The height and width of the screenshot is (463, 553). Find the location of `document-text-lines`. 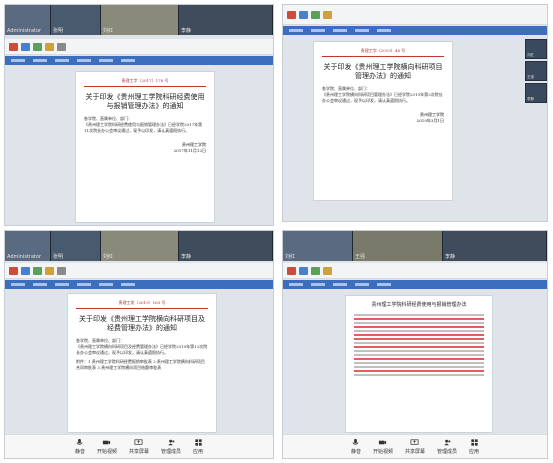

document-text-lines is located at coordinates (419, 345).